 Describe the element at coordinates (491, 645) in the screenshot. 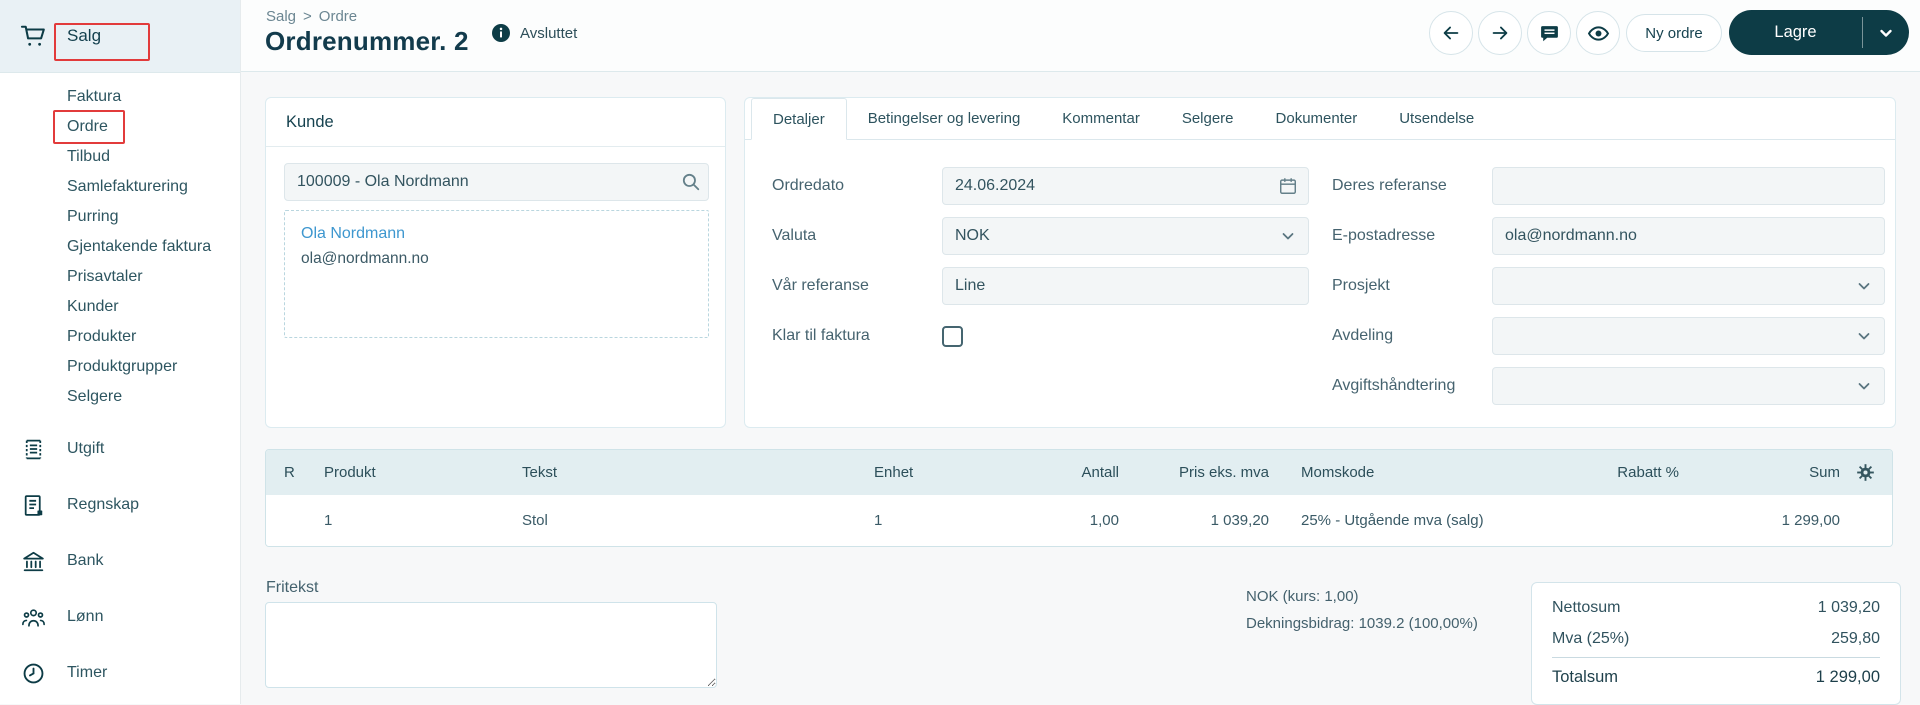

I see `free-text-area` at that location.